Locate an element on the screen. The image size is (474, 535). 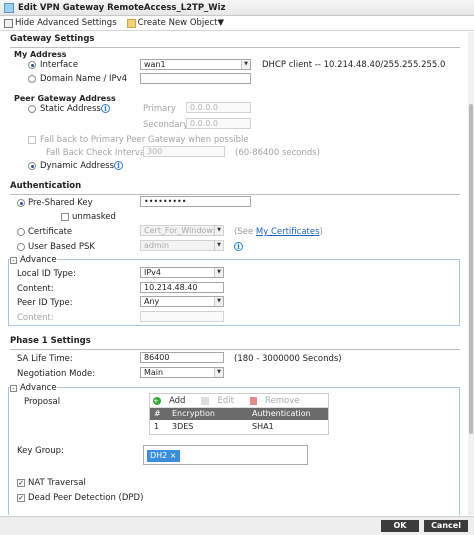
proposal-toolbar: + Add Edit Remove is located at coordinates (239, 401).